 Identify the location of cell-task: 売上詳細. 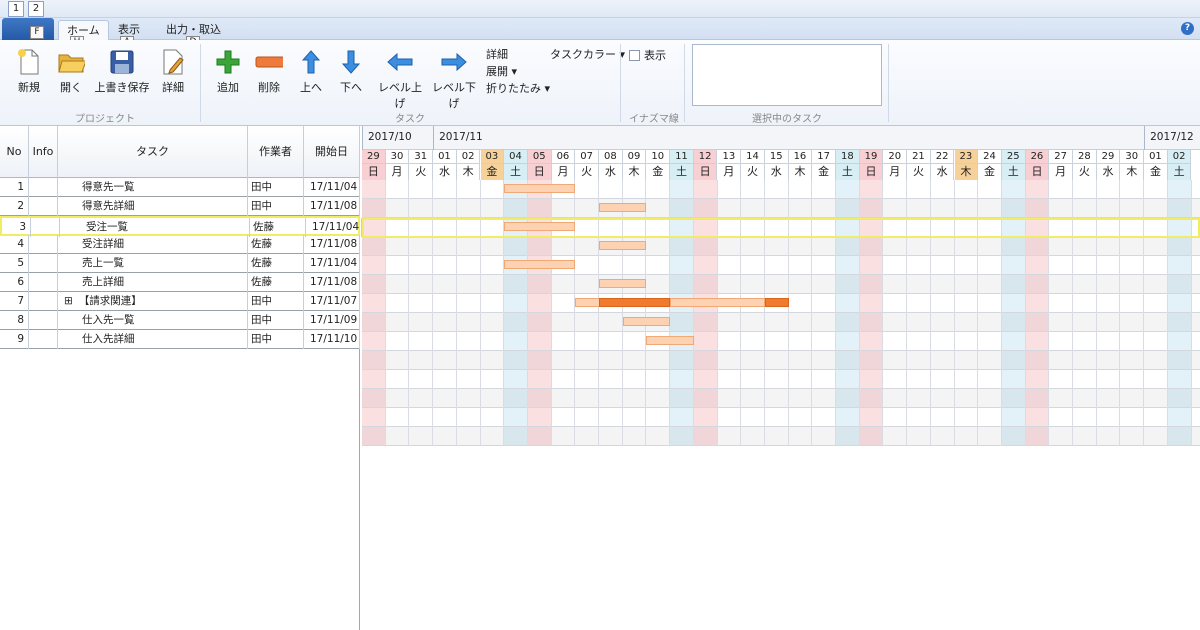
(153, 282).